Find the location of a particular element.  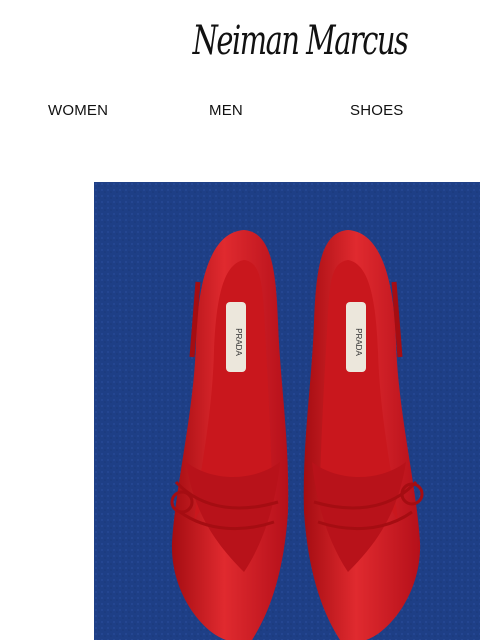

nav-item-shoes: SHOES is located at coordinates (377, 110).